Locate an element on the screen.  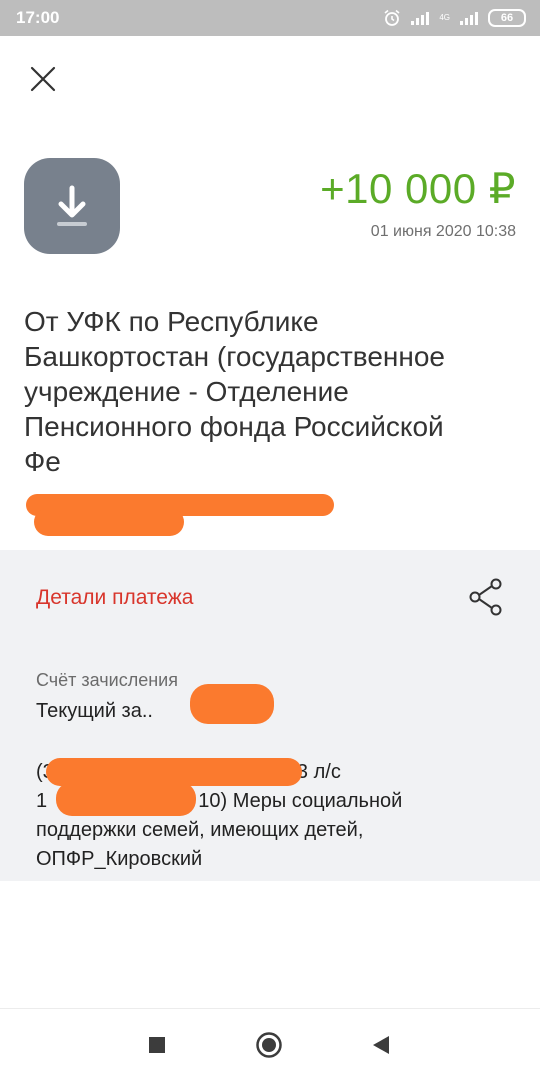
download-icon is located at coordinates (72, 205).